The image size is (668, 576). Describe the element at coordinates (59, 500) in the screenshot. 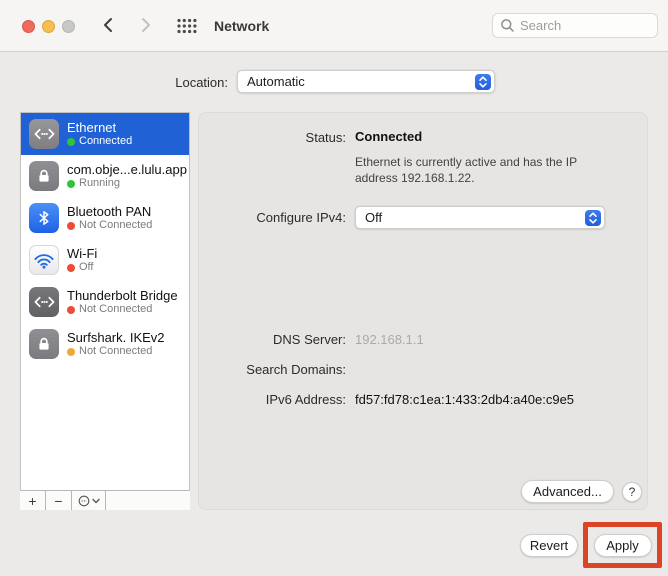

I see `remove-service-button: −` at that location.